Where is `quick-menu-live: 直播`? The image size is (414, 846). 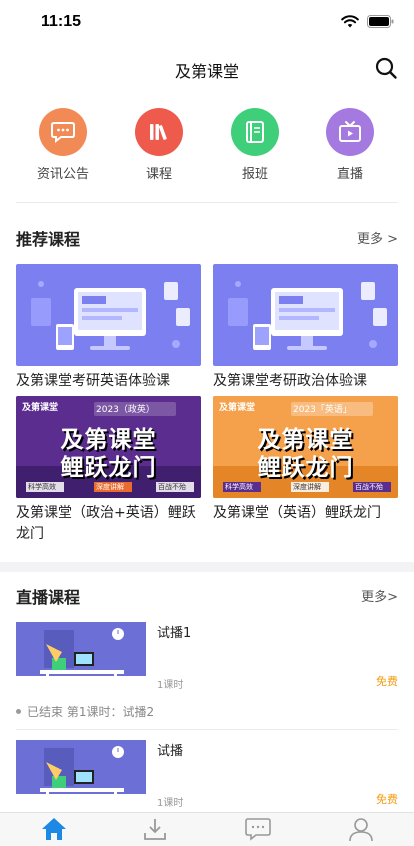
quick-menu-live: 直播 is located at coordinates (350, 145).